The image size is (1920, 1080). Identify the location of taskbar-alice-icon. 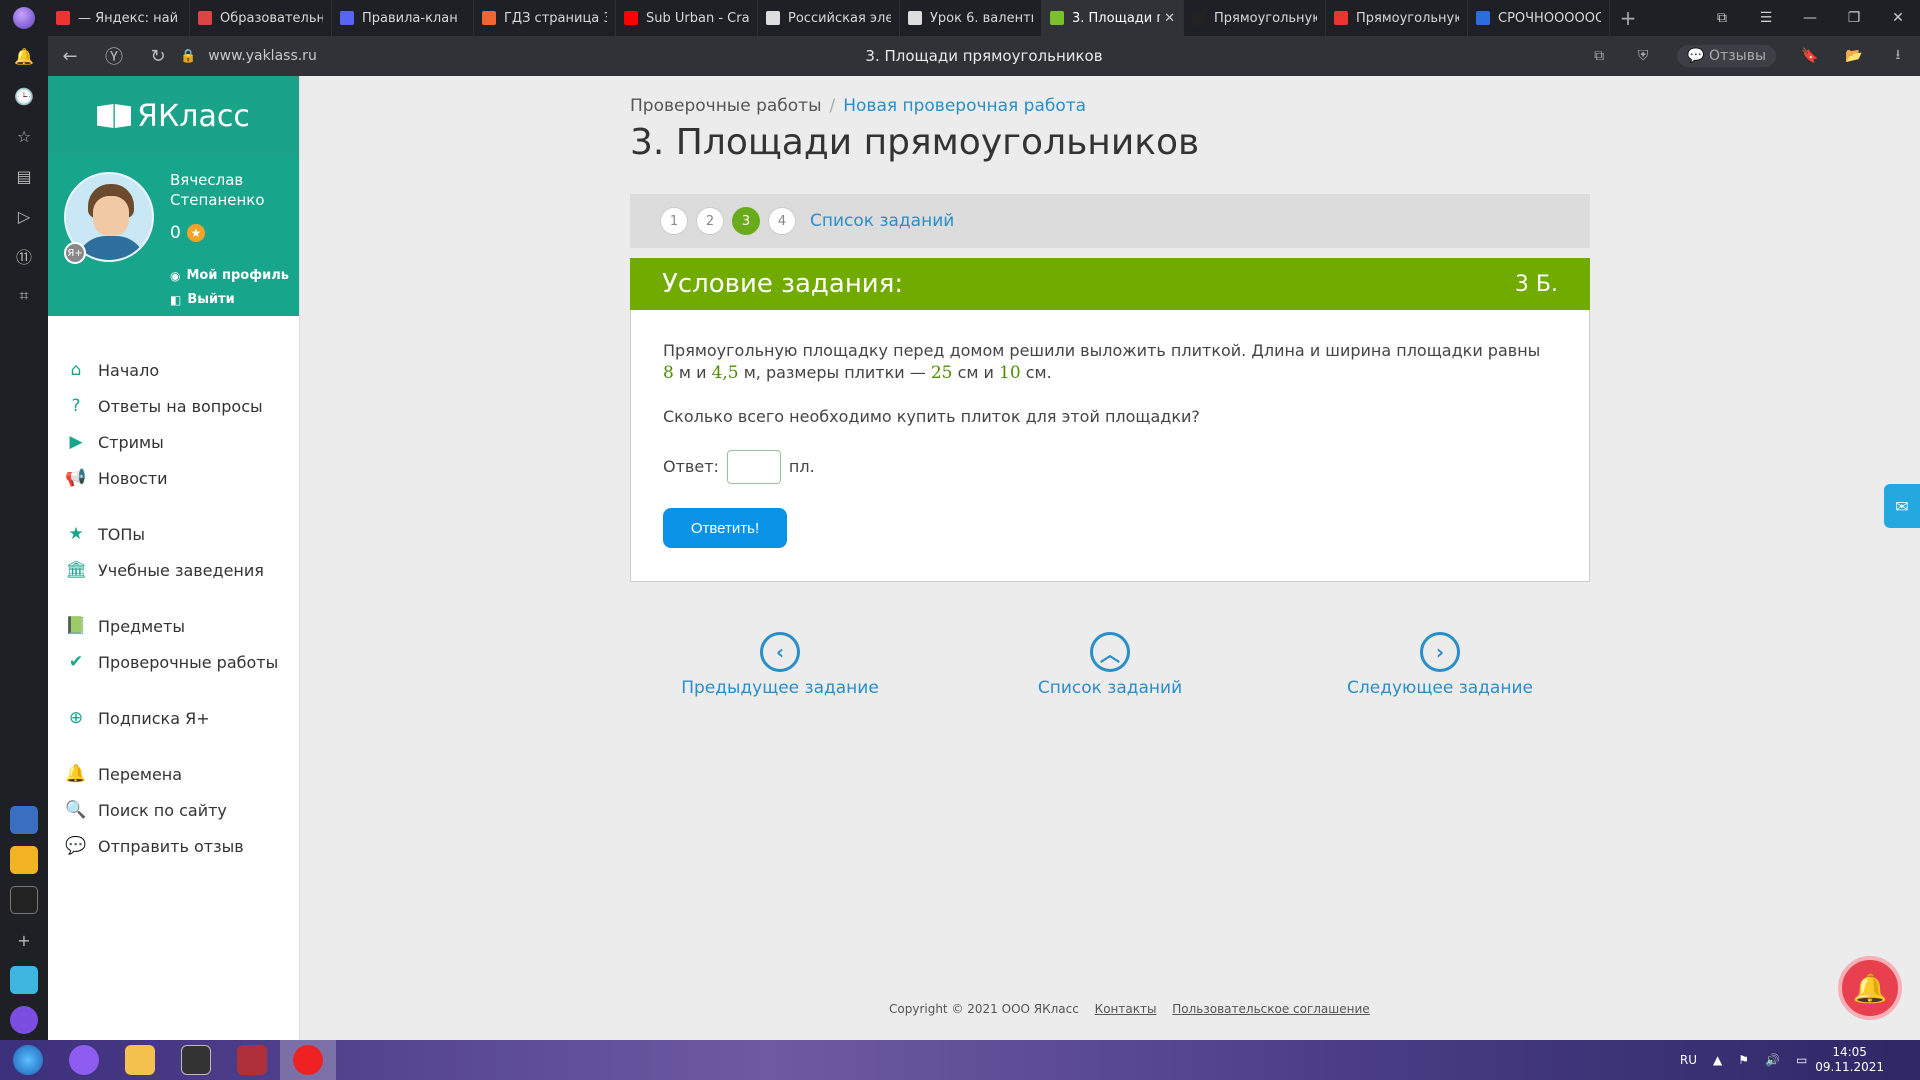
(84, 1060).